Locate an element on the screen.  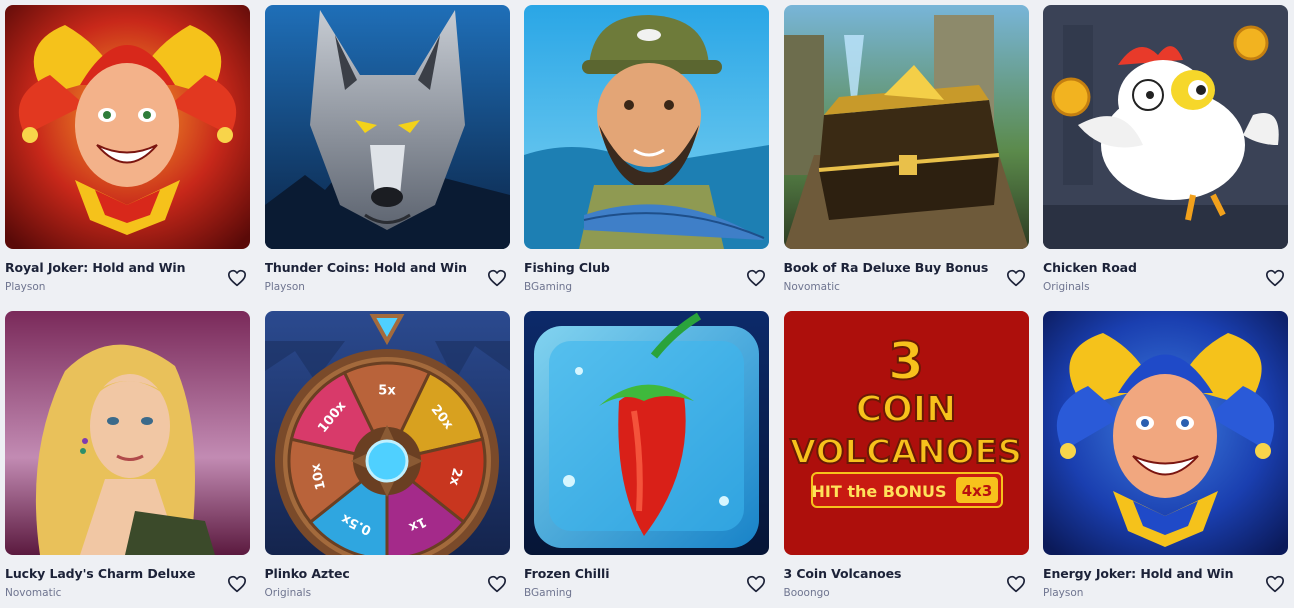
game-title: Plinko Aztec is located at coordinates (372, 573).